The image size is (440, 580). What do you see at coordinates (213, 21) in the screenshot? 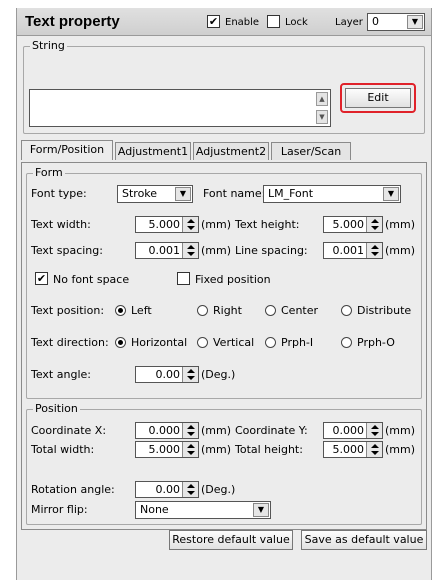
I see `enable-checkbox: ✔` at bounding box center [213, 21].